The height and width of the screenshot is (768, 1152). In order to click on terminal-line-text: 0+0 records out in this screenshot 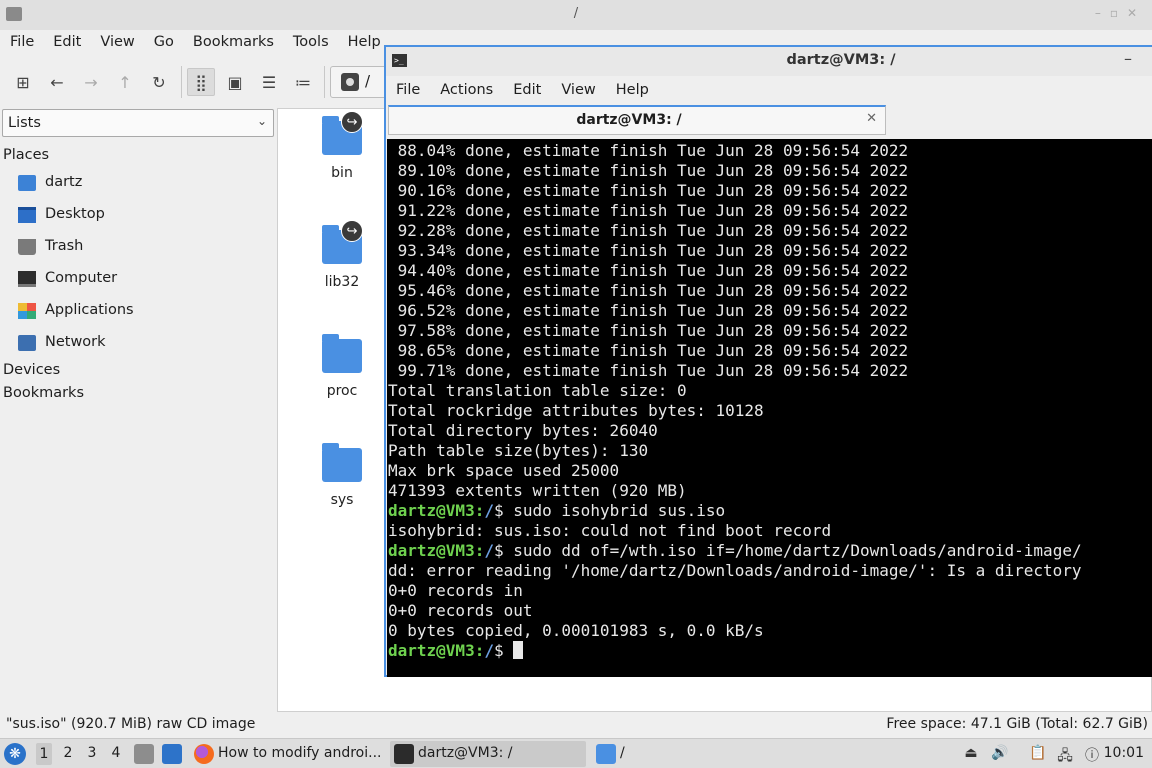, I will do `click(460, 610)`.